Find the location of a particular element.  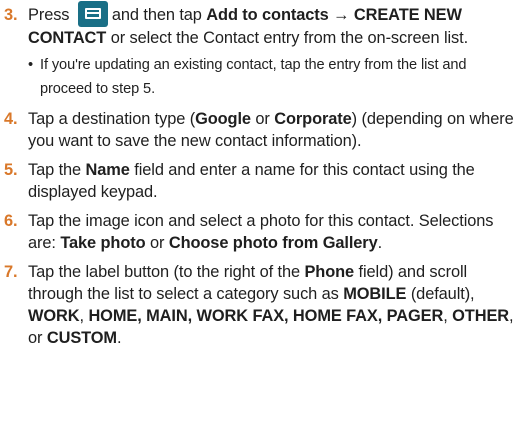

step-number: 6. is located at coordinates (11, 220).